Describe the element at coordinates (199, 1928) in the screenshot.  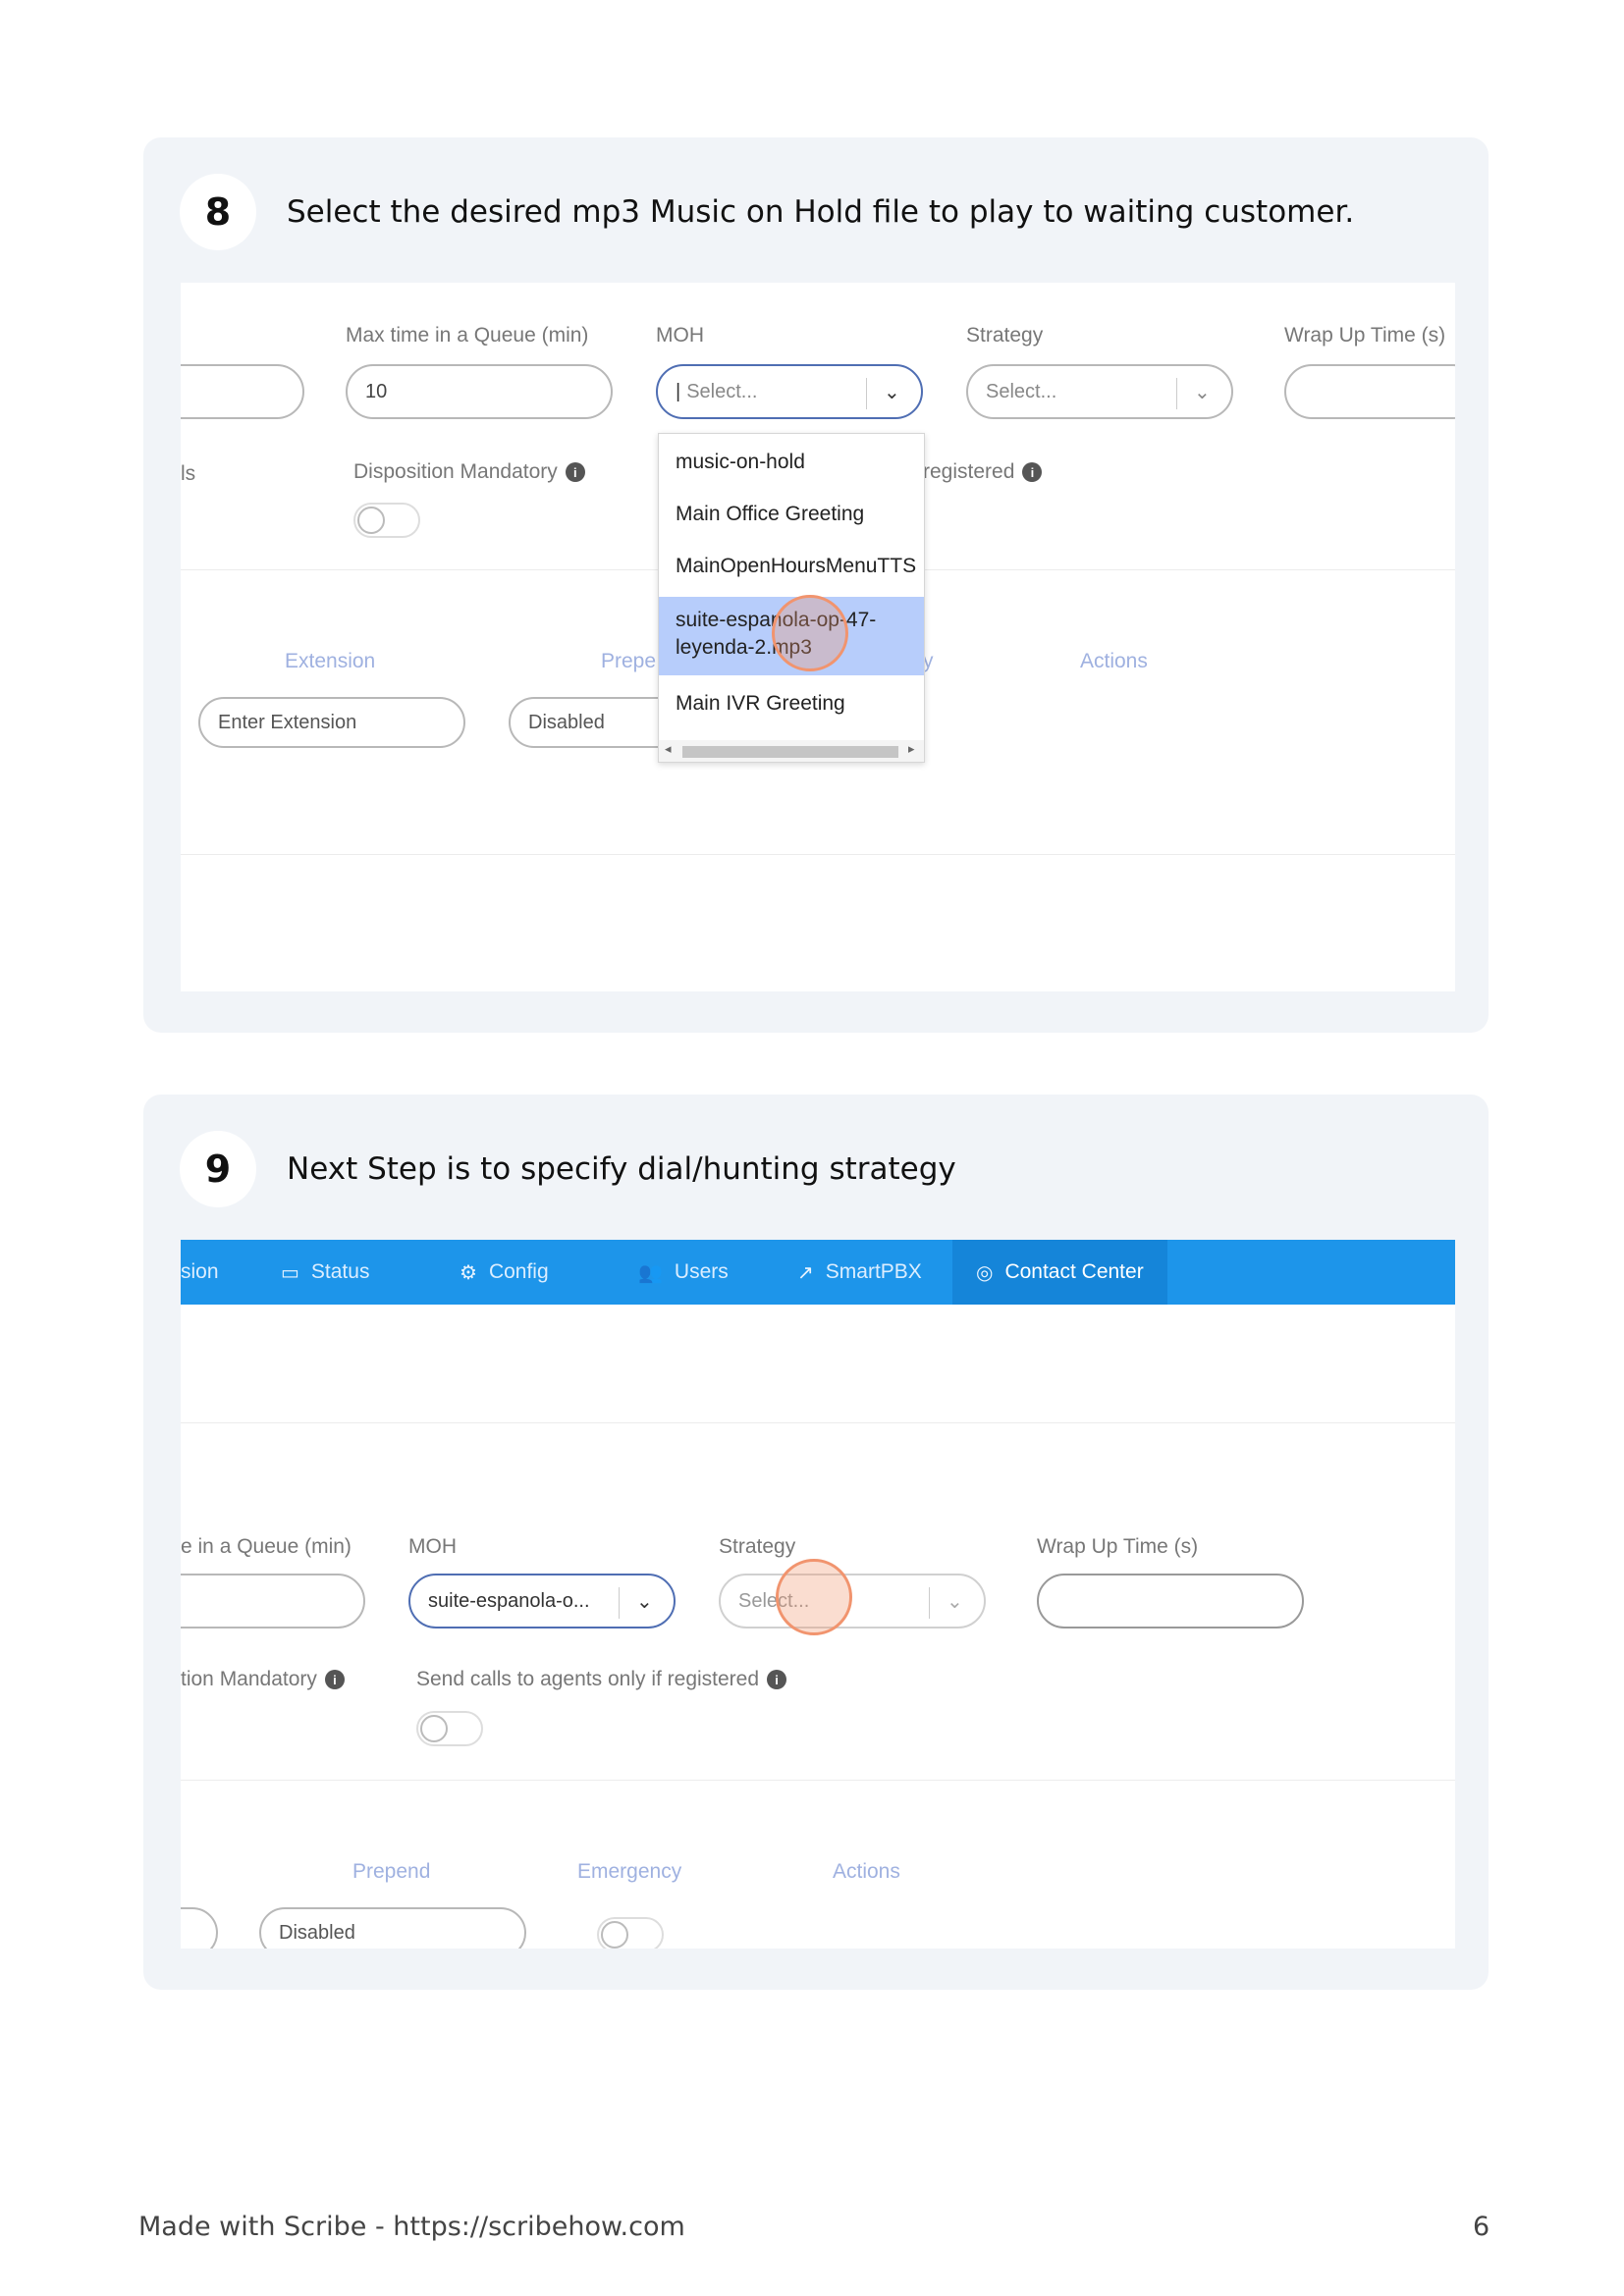
I see `extension-input` at that location.